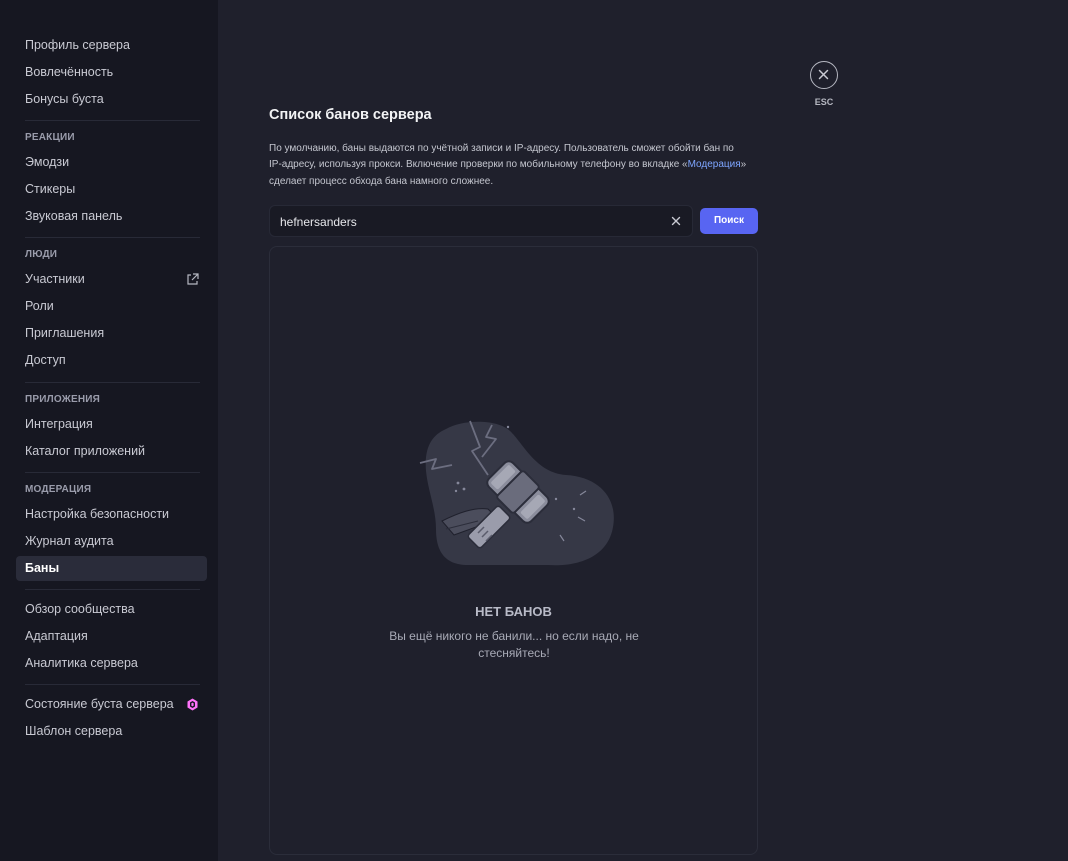  What do you see at coordinates (318, 222) in the screenshot?
I see `search-input-value: hefnersanders` at bounding box center [318, 222].